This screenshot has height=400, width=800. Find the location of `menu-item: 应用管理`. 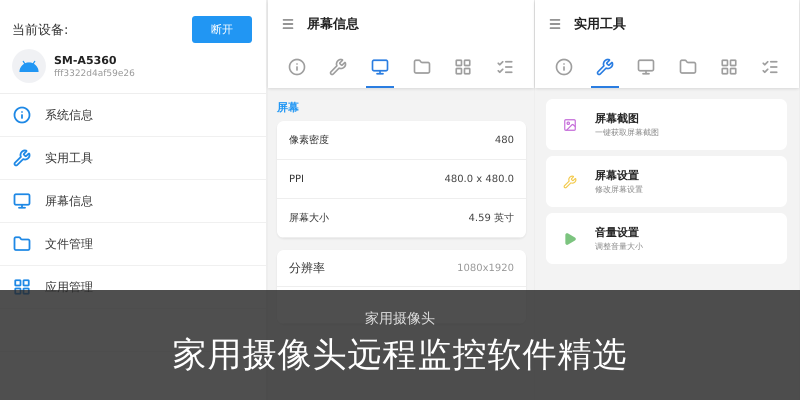

menu-item: 应用管理 is located at coordinates (69, 287).